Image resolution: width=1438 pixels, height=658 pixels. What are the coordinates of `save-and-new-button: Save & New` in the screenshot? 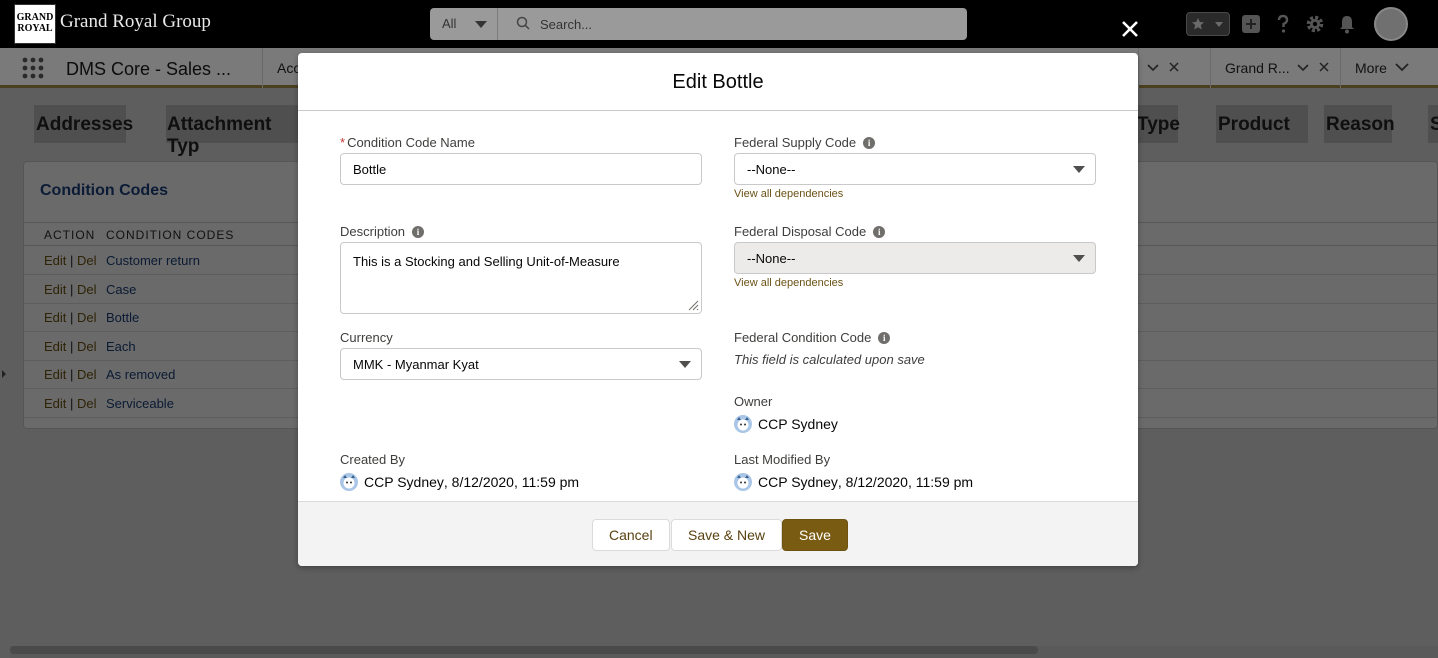 It's located at (727, 535).